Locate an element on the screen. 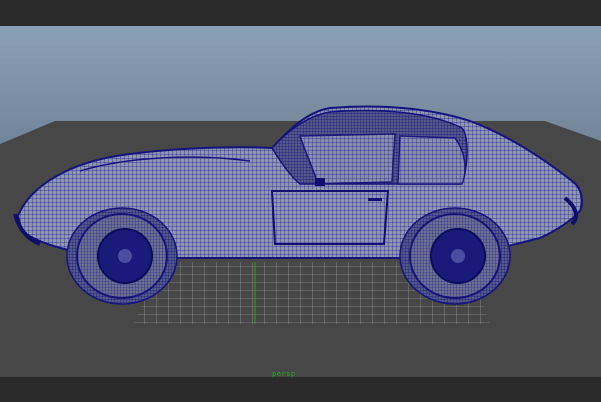 This screenshot has width=601, height=402. view-axis-label: persp is located at coordinates (284, 374).